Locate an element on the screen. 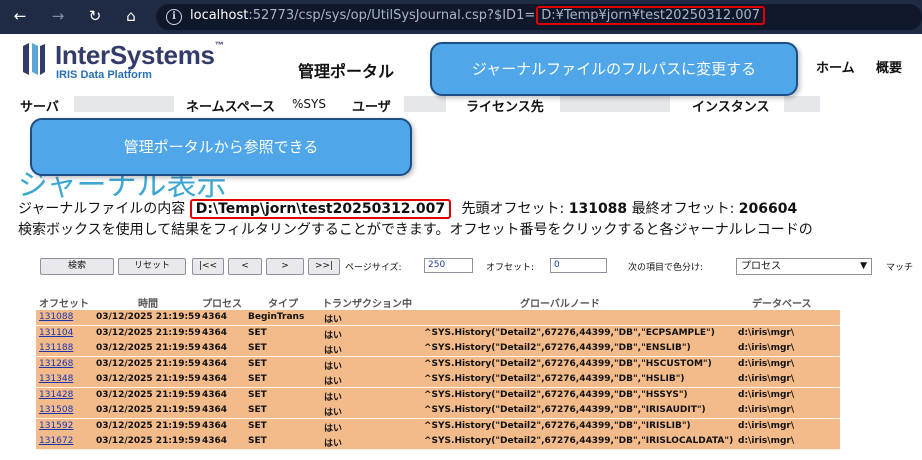  namespace-value: %SYS is located at coordinates (309, 104).